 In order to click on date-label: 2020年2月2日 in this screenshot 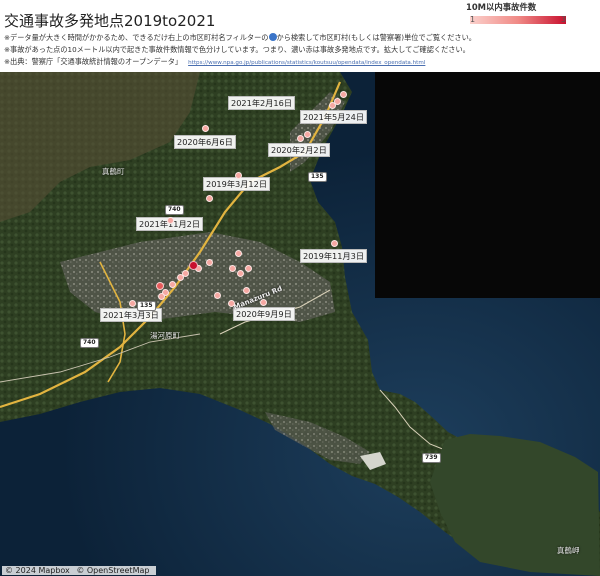, I will do `click(299, 150)`.